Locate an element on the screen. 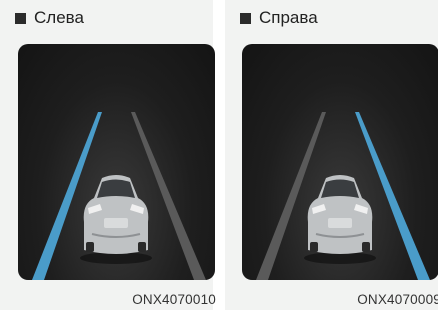 This screenshot has width=438, height=310. caption-left: Слева is located at coordinates (49, 18).